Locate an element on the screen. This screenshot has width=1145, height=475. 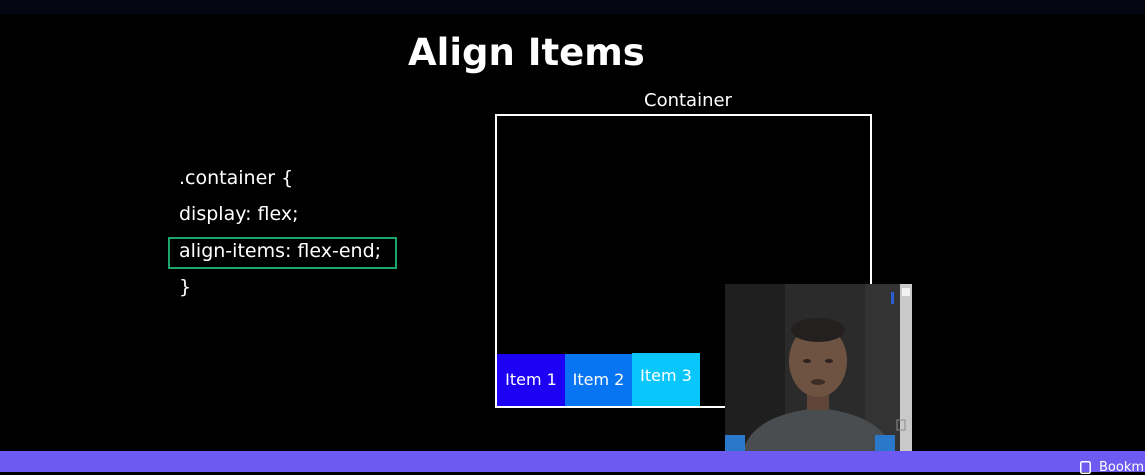
presenter-webcam-overlay is located at coordinates (818, 367).